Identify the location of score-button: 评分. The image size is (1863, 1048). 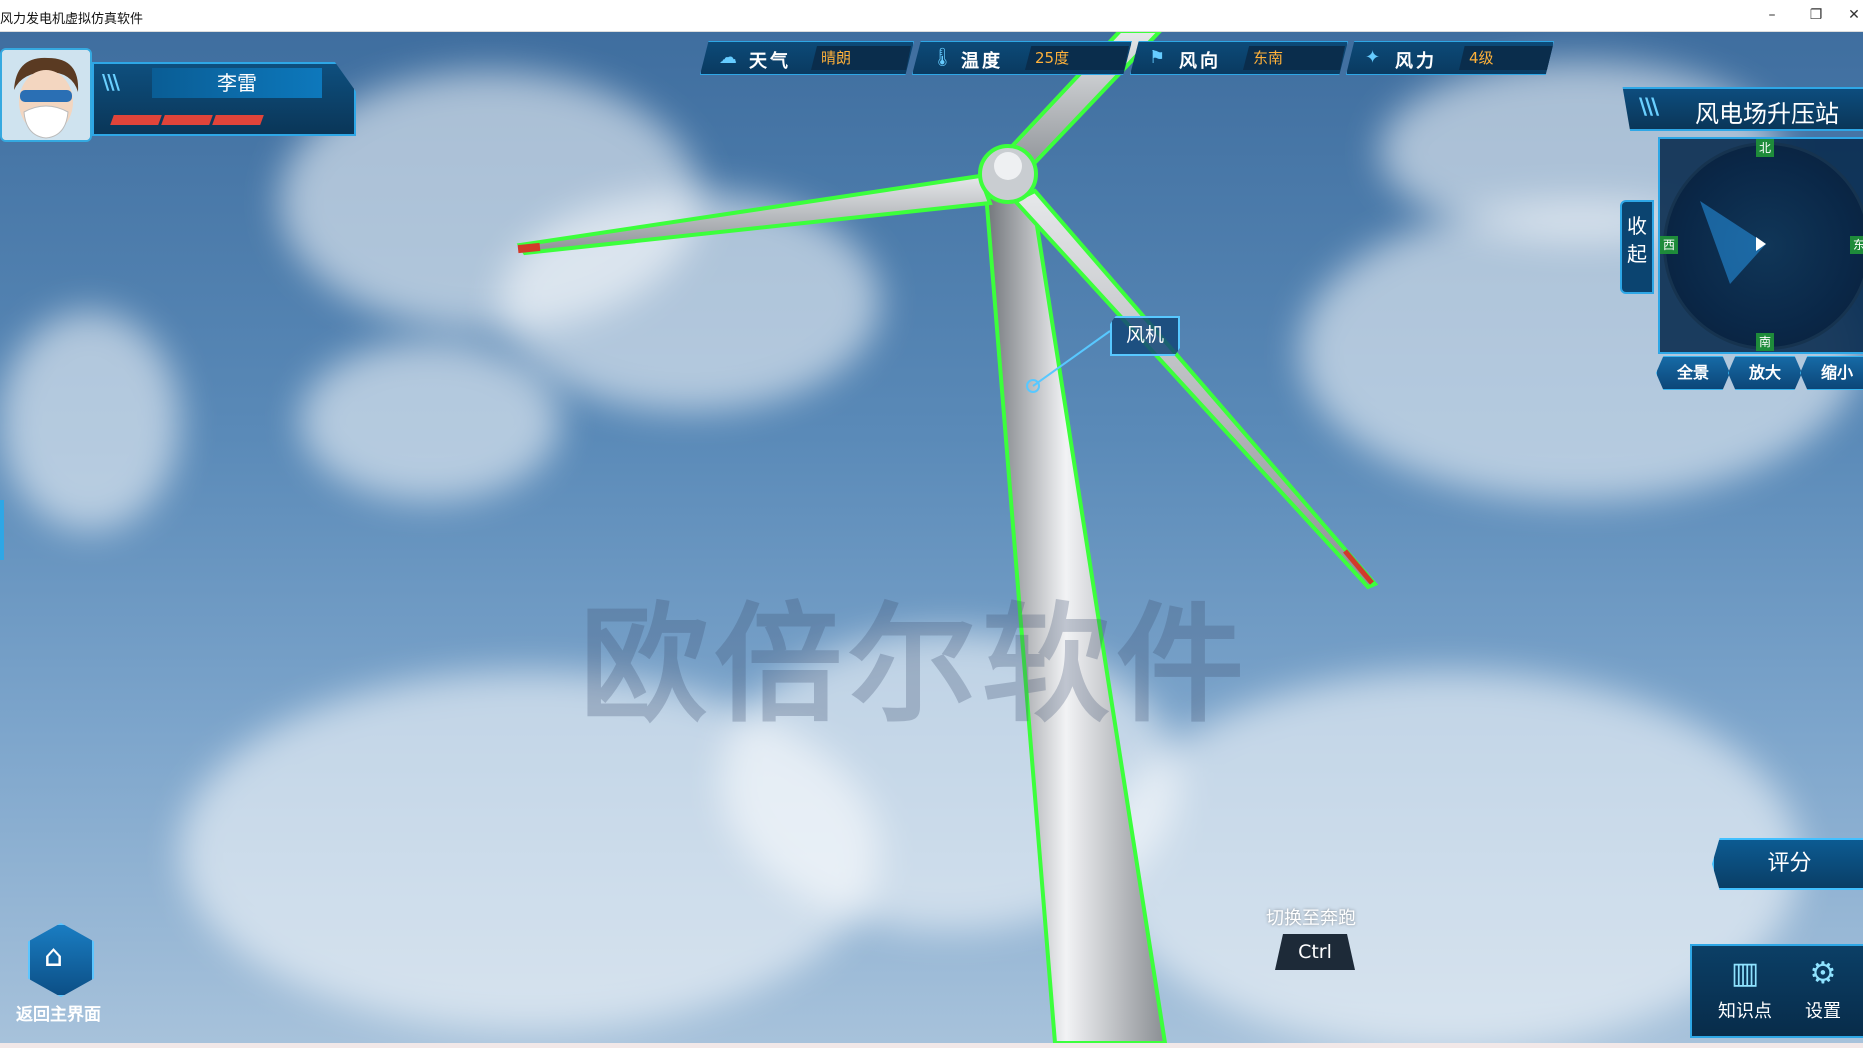
(1787, 864).